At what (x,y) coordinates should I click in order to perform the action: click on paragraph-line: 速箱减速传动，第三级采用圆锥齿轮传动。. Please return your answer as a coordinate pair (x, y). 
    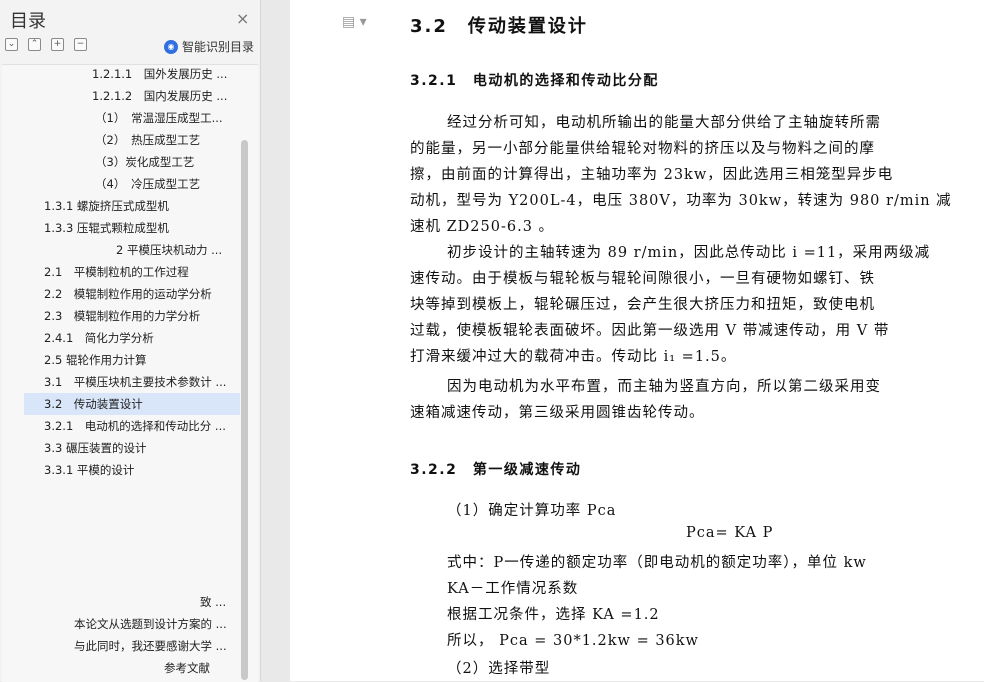
    Looking at the image, I should click on (557, 413).